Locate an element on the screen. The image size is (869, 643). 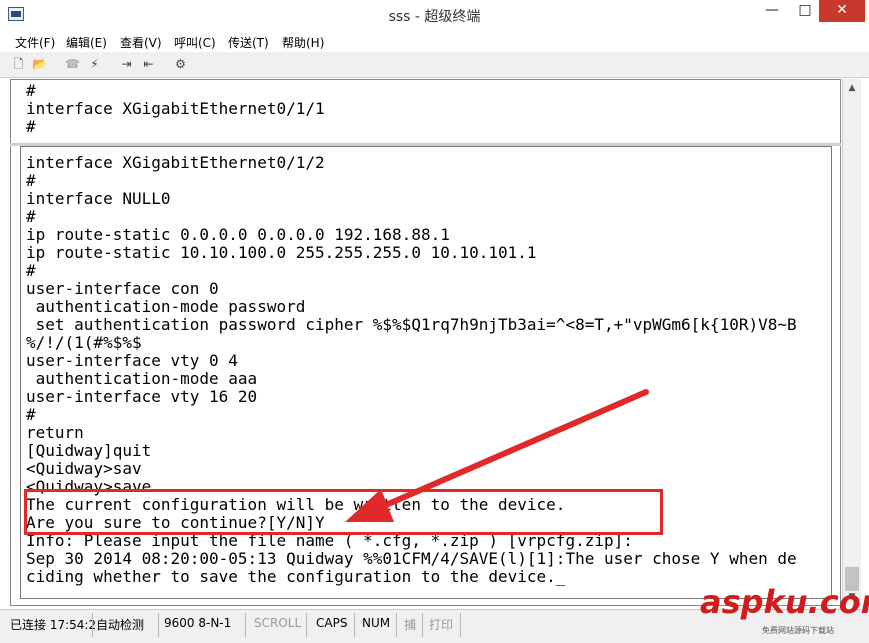
status-connection: 已连接 17:54:2 is located at coordinates (53, 625).